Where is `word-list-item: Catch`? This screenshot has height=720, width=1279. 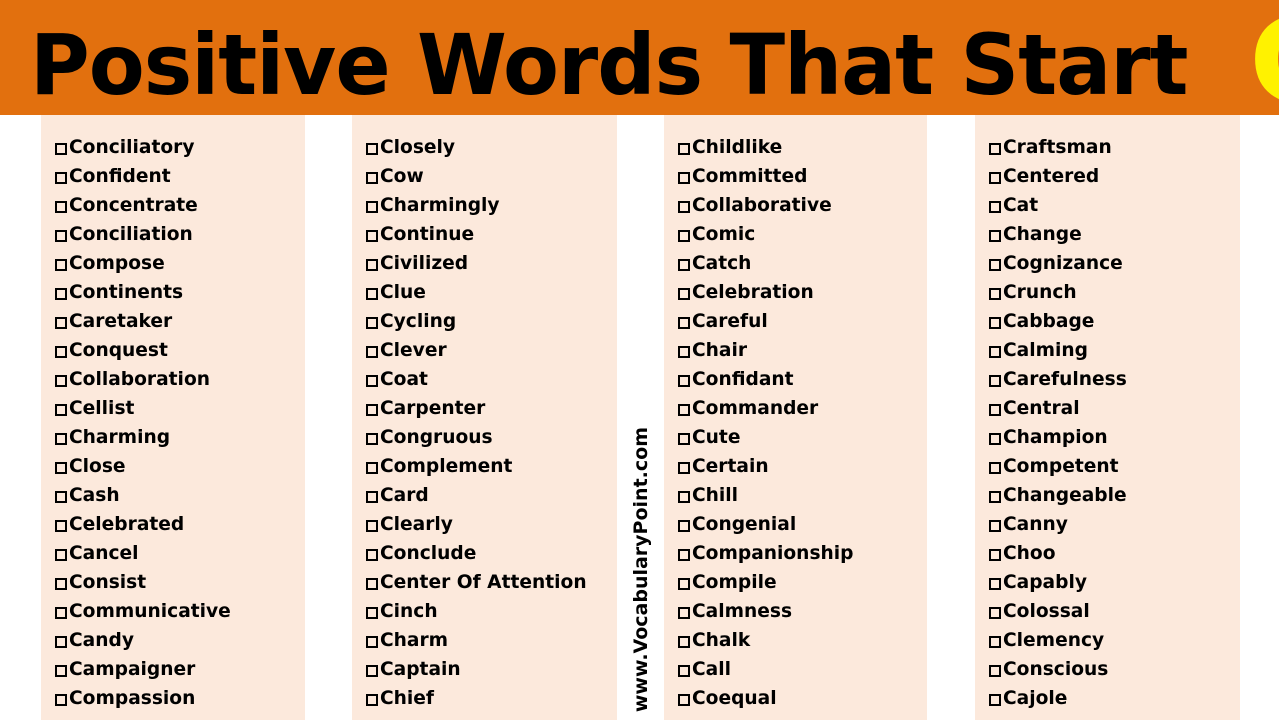 word-list-item: Catch is located at coordinates (802, 263).